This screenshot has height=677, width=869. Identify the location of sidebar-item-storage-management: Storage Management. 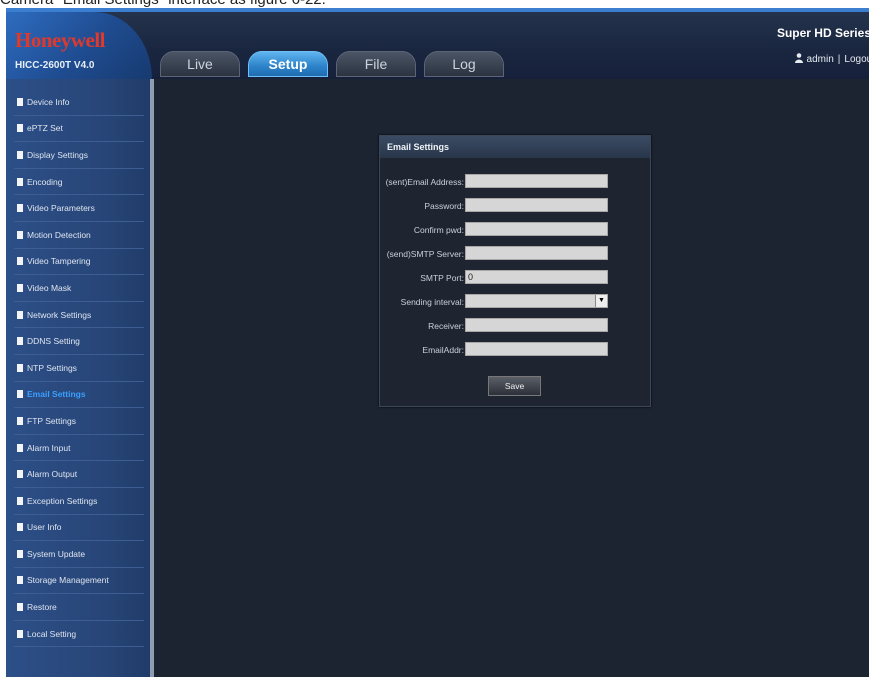
(79, 581).